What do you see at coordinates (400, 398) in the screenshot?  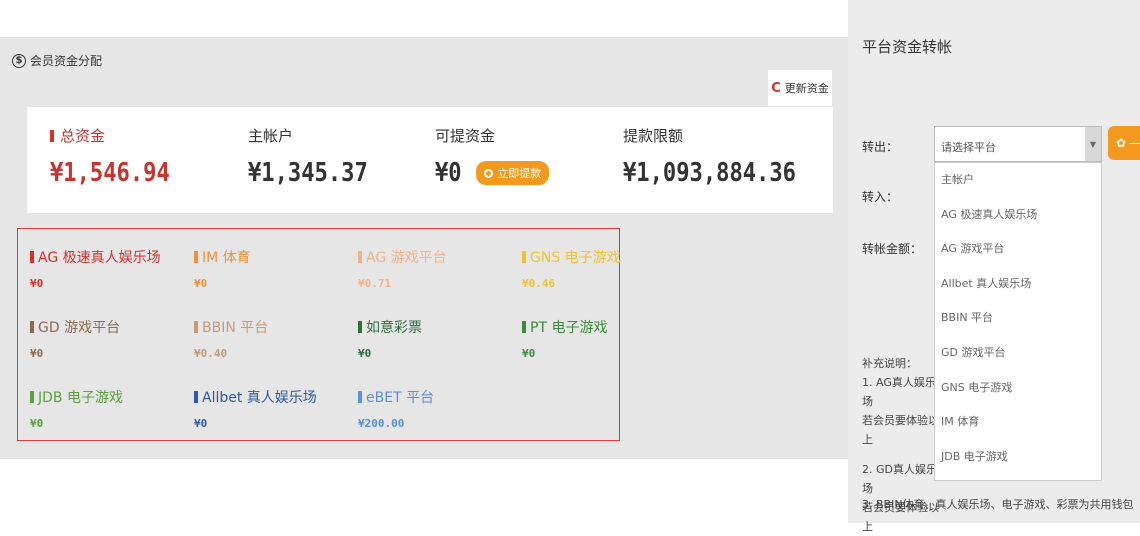 I see `platform-name: eBET 平台` at bounding box center [400, 398].